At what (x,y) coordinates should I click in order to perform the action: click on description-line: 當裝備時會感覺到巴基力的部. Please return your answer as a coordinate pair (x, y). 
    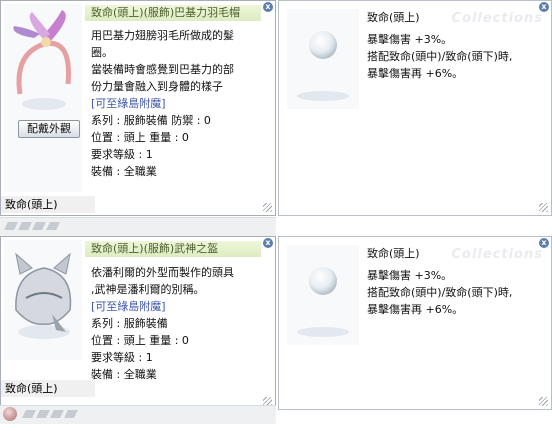
    Looking at the image, I should click on (162, 69).